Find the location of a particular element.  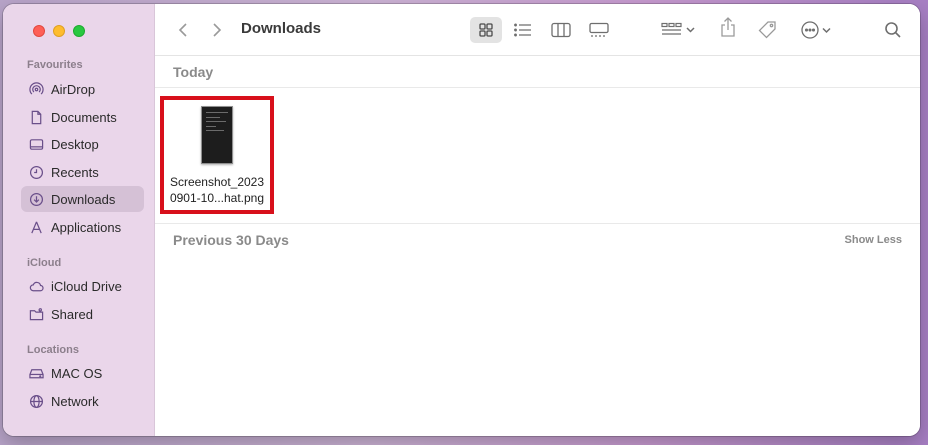

sidebar-item-shared: Shared is located at coordinates (82, 314).